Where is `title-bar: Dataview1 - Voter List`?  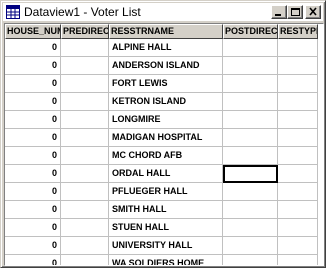 title-bar: Dataview1 - Voter List is located at coordinates (163, 12).